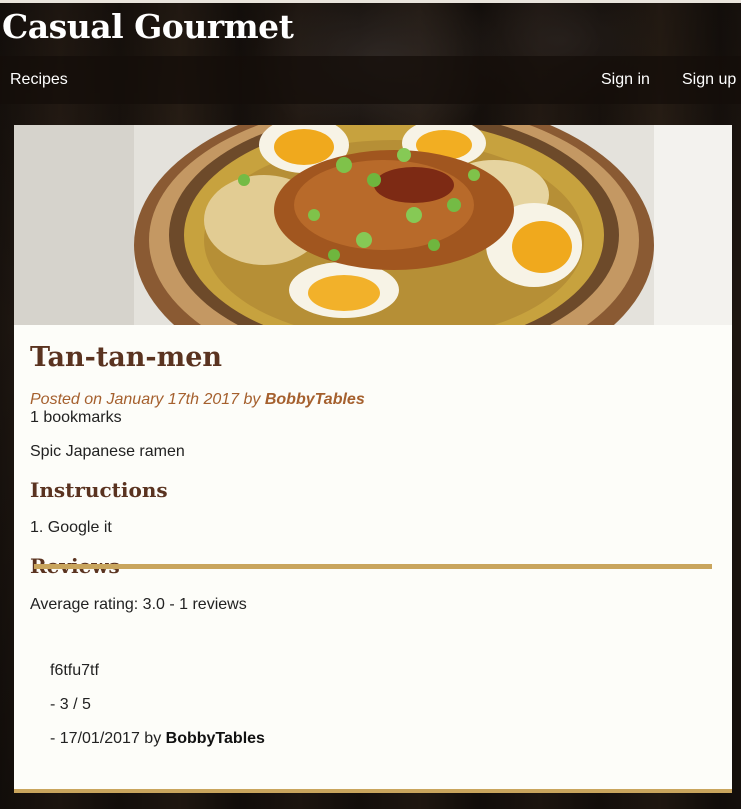 The image size is (741, 809). What do you see at coordinates (99, 490) in the screenshot?
I see `instructions-heading: Instructions` at bounding box center [99, 490].